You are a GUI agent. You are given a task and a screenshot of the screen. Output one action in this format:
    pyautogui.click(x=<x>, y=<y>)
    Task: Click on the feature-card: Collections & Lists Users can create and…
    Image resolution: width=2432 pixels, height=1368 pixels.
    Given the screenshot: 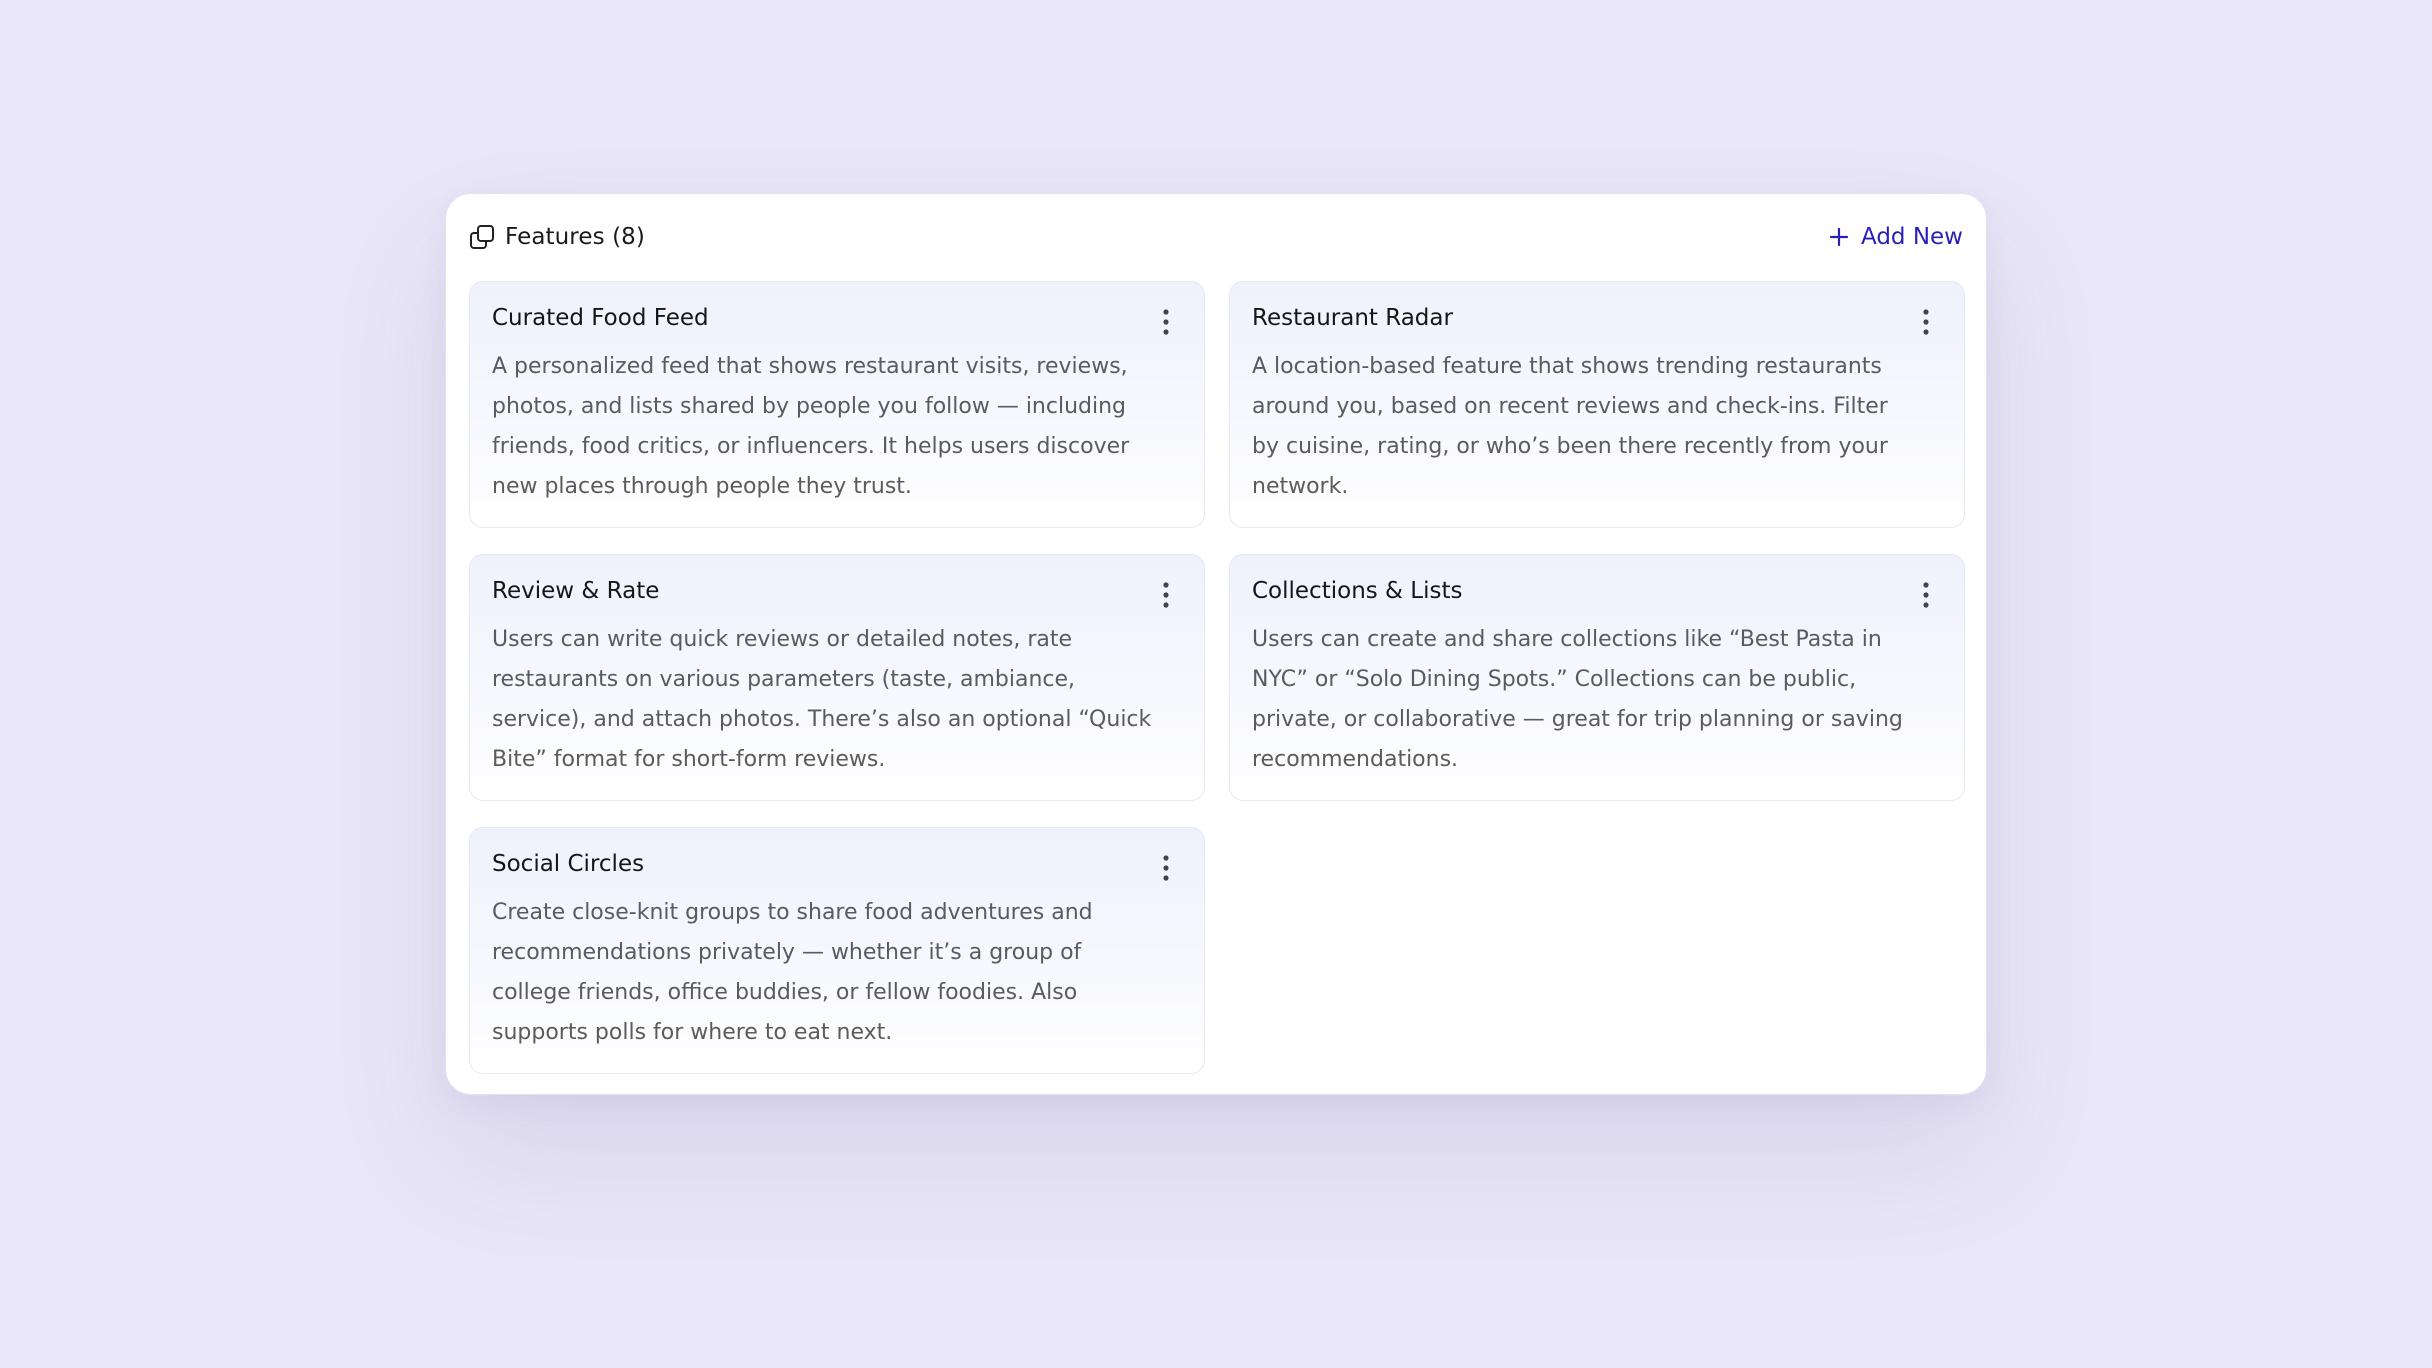 What is the action you would take?
    pyautogui.click(x=1597, y=677)
    